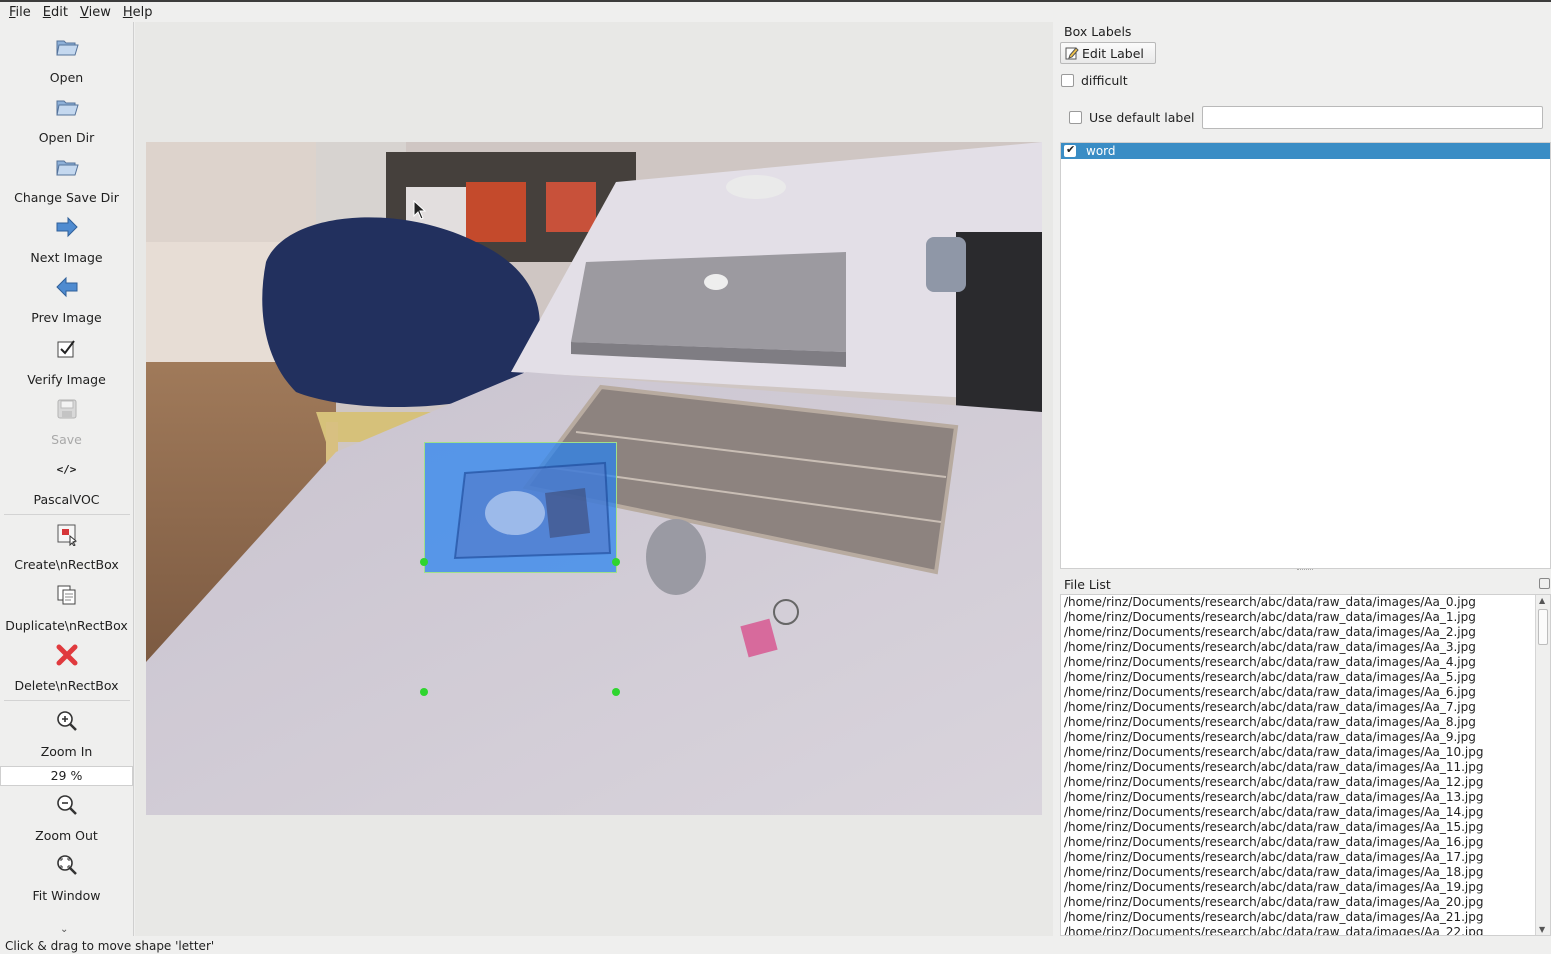 The width and height of the screenshot is (1551, 954). I want to click on menu-edit: Edit, so click(55, 12).